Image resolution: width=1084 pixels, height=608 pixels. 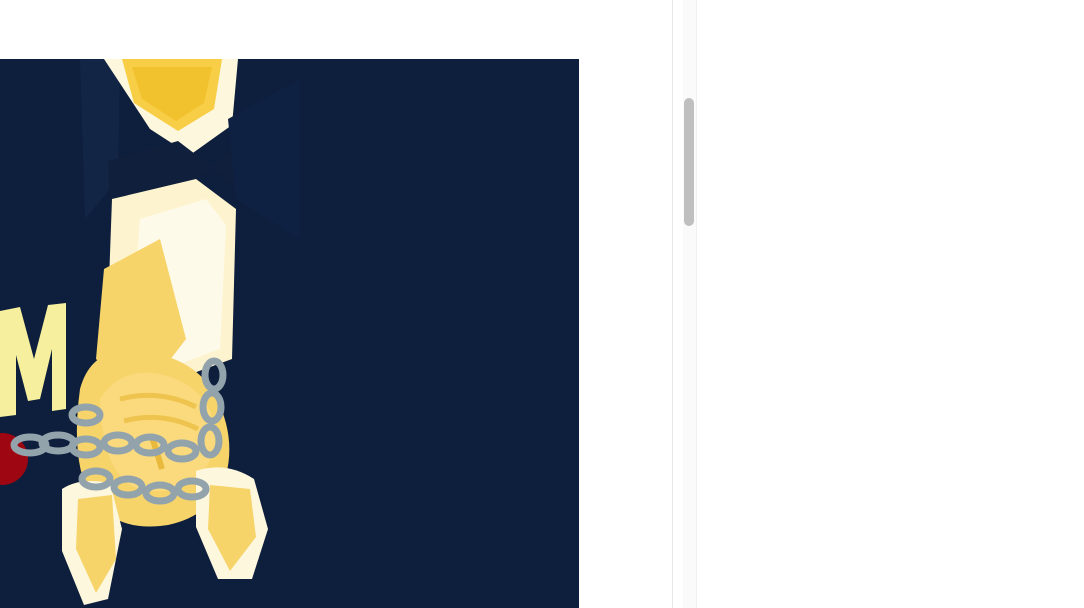 What do you see at coordinates (689, 162) in the screenshot?
I see `panel-scrollbar-thumb` at bounding box center [689, 162].